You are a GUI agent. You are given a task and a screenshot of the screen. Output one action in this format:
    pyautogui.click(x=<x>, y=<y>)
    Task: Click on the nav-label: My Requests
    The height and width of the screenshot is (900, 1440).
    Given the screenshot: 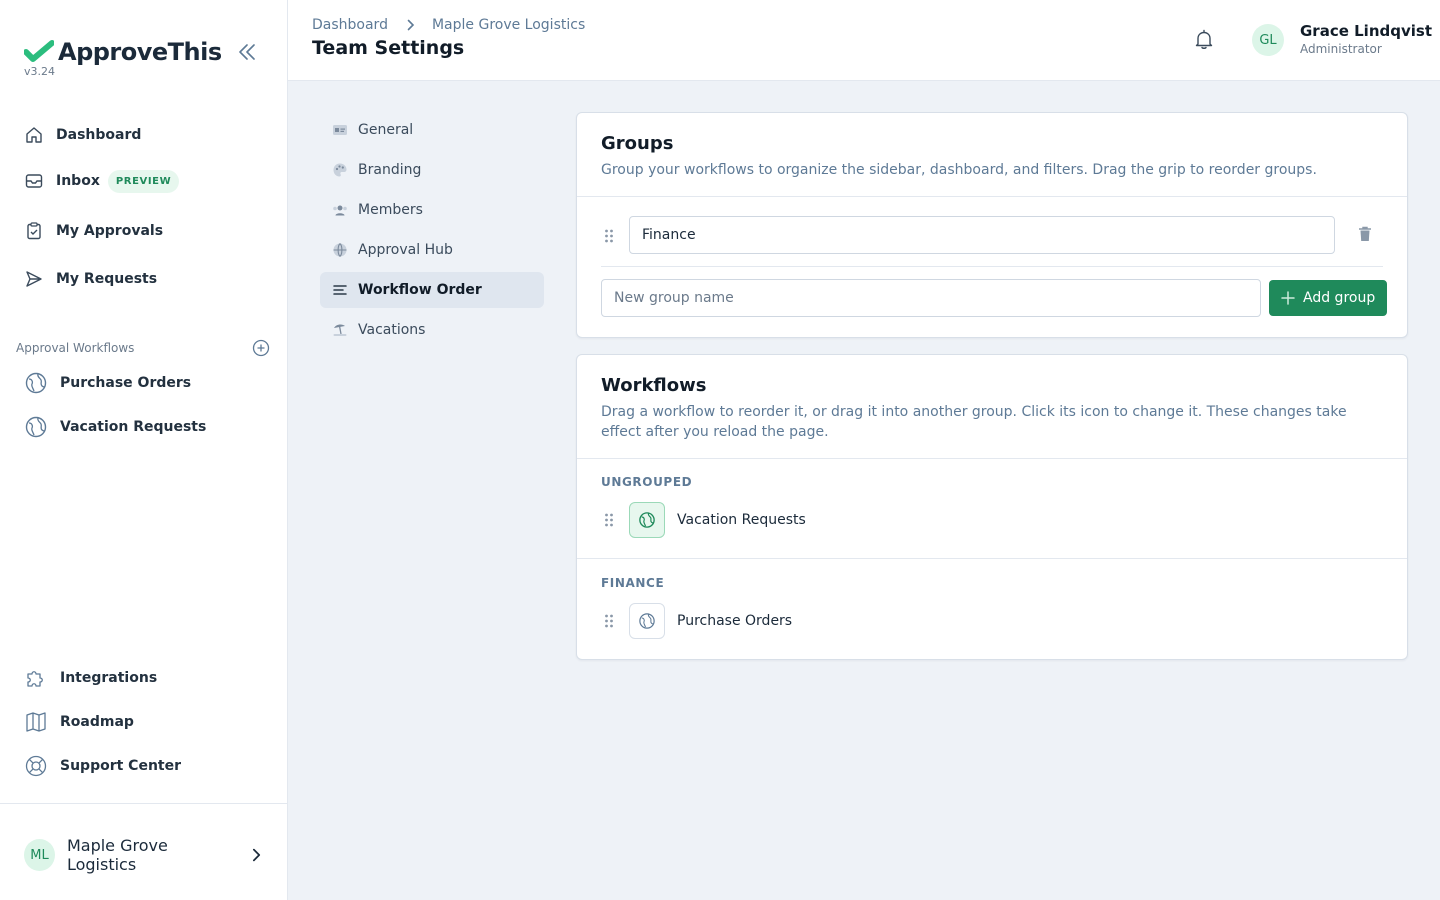 What is the action you would take?
    pyautogui.click(x=107, y=279)
    